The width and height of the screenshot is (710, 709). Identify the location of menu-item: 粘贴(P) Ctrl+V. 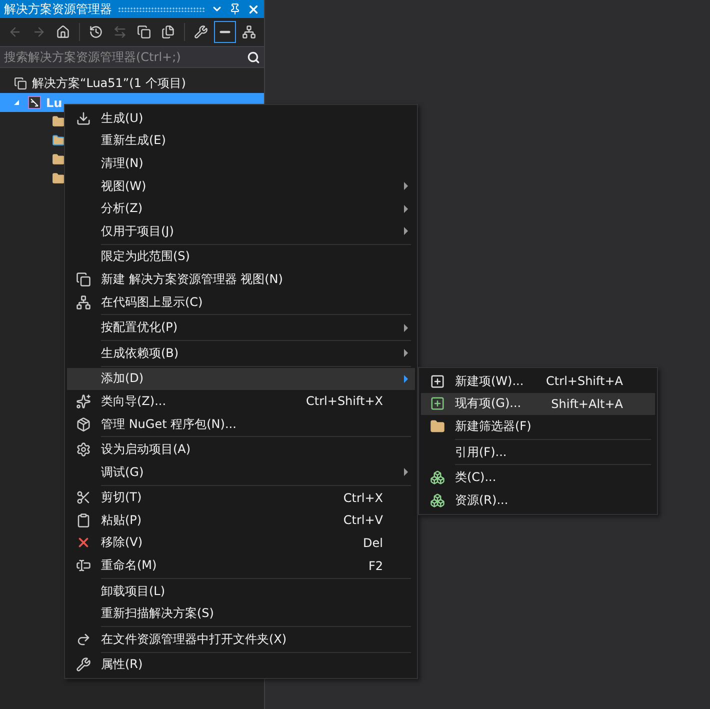
(241, 520).